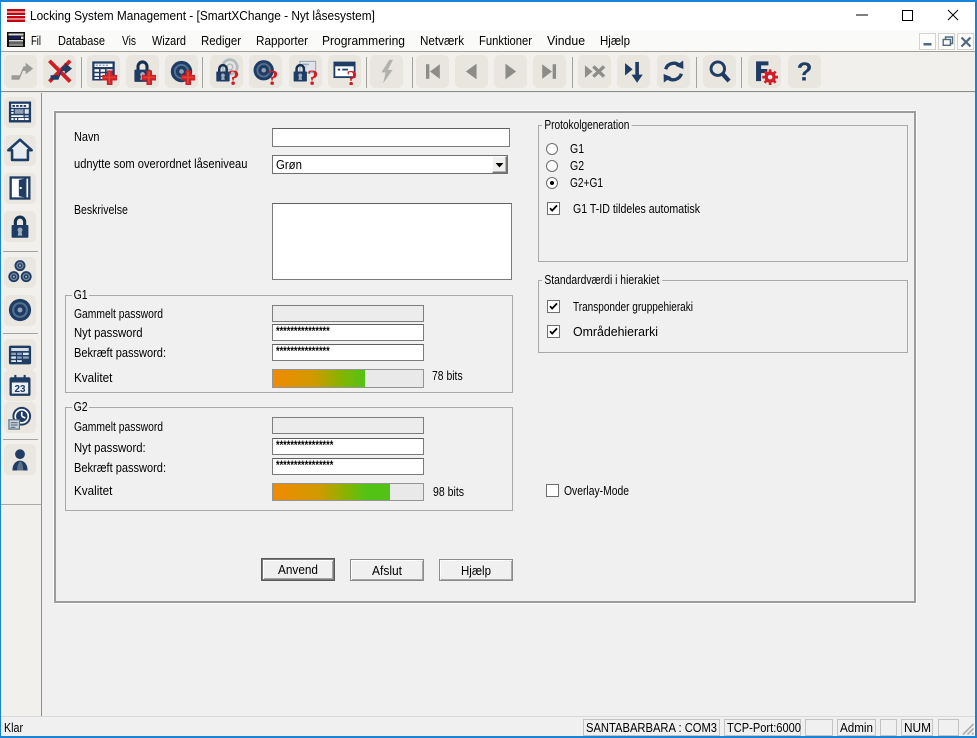 The height and width of the screenshot is (738, 977). I want to click on svg-text: 23, so click(20, 389).